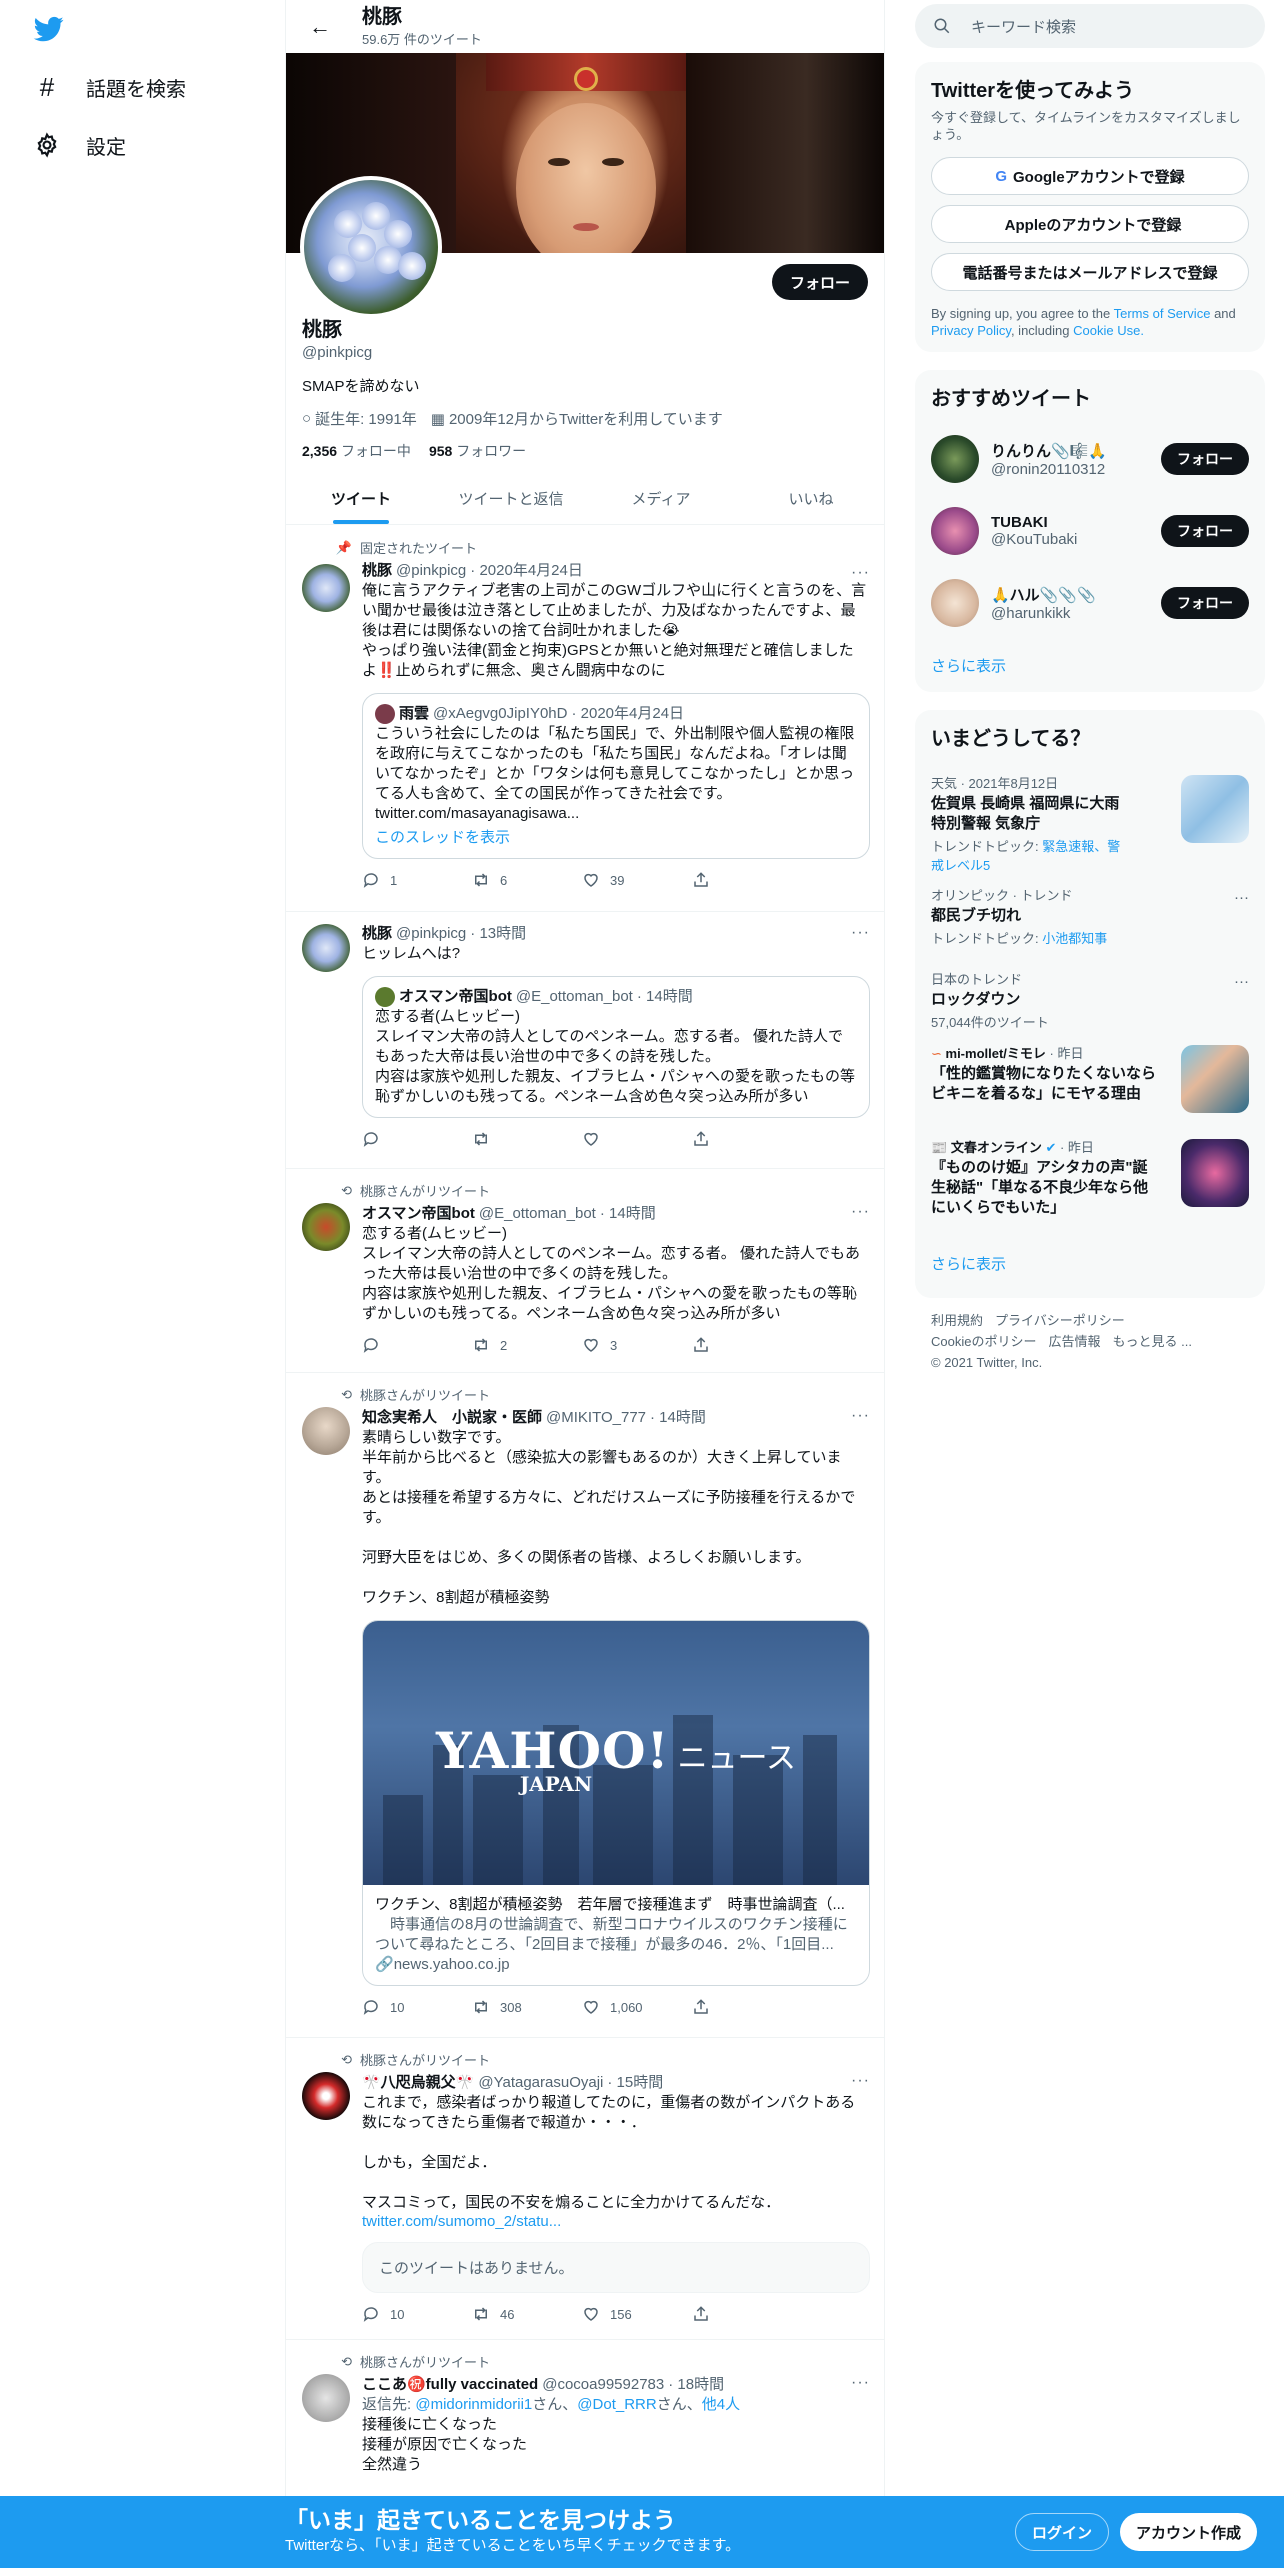  I want to click on retweet-button: 46, so click(527, 2314).